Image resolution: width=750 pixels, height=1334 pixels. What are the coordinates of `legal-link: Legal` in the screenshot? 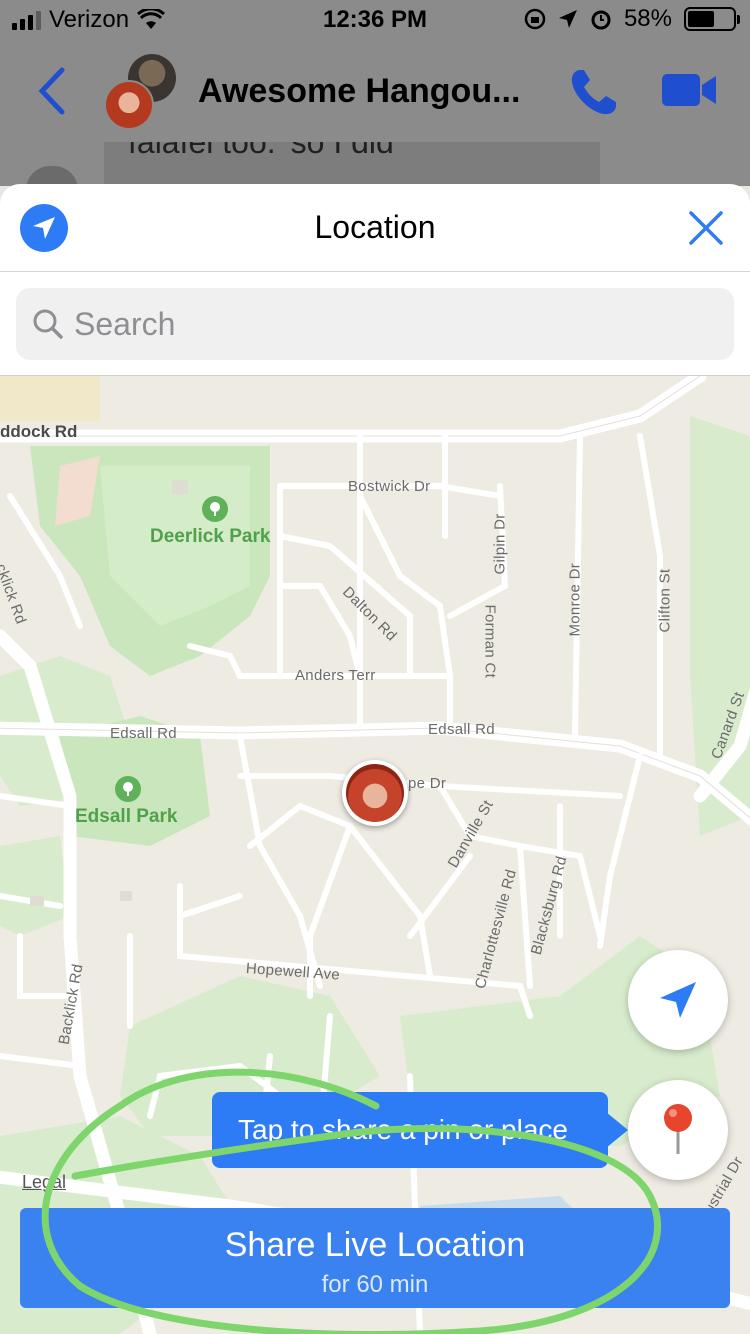 It's located at (44, 1182).